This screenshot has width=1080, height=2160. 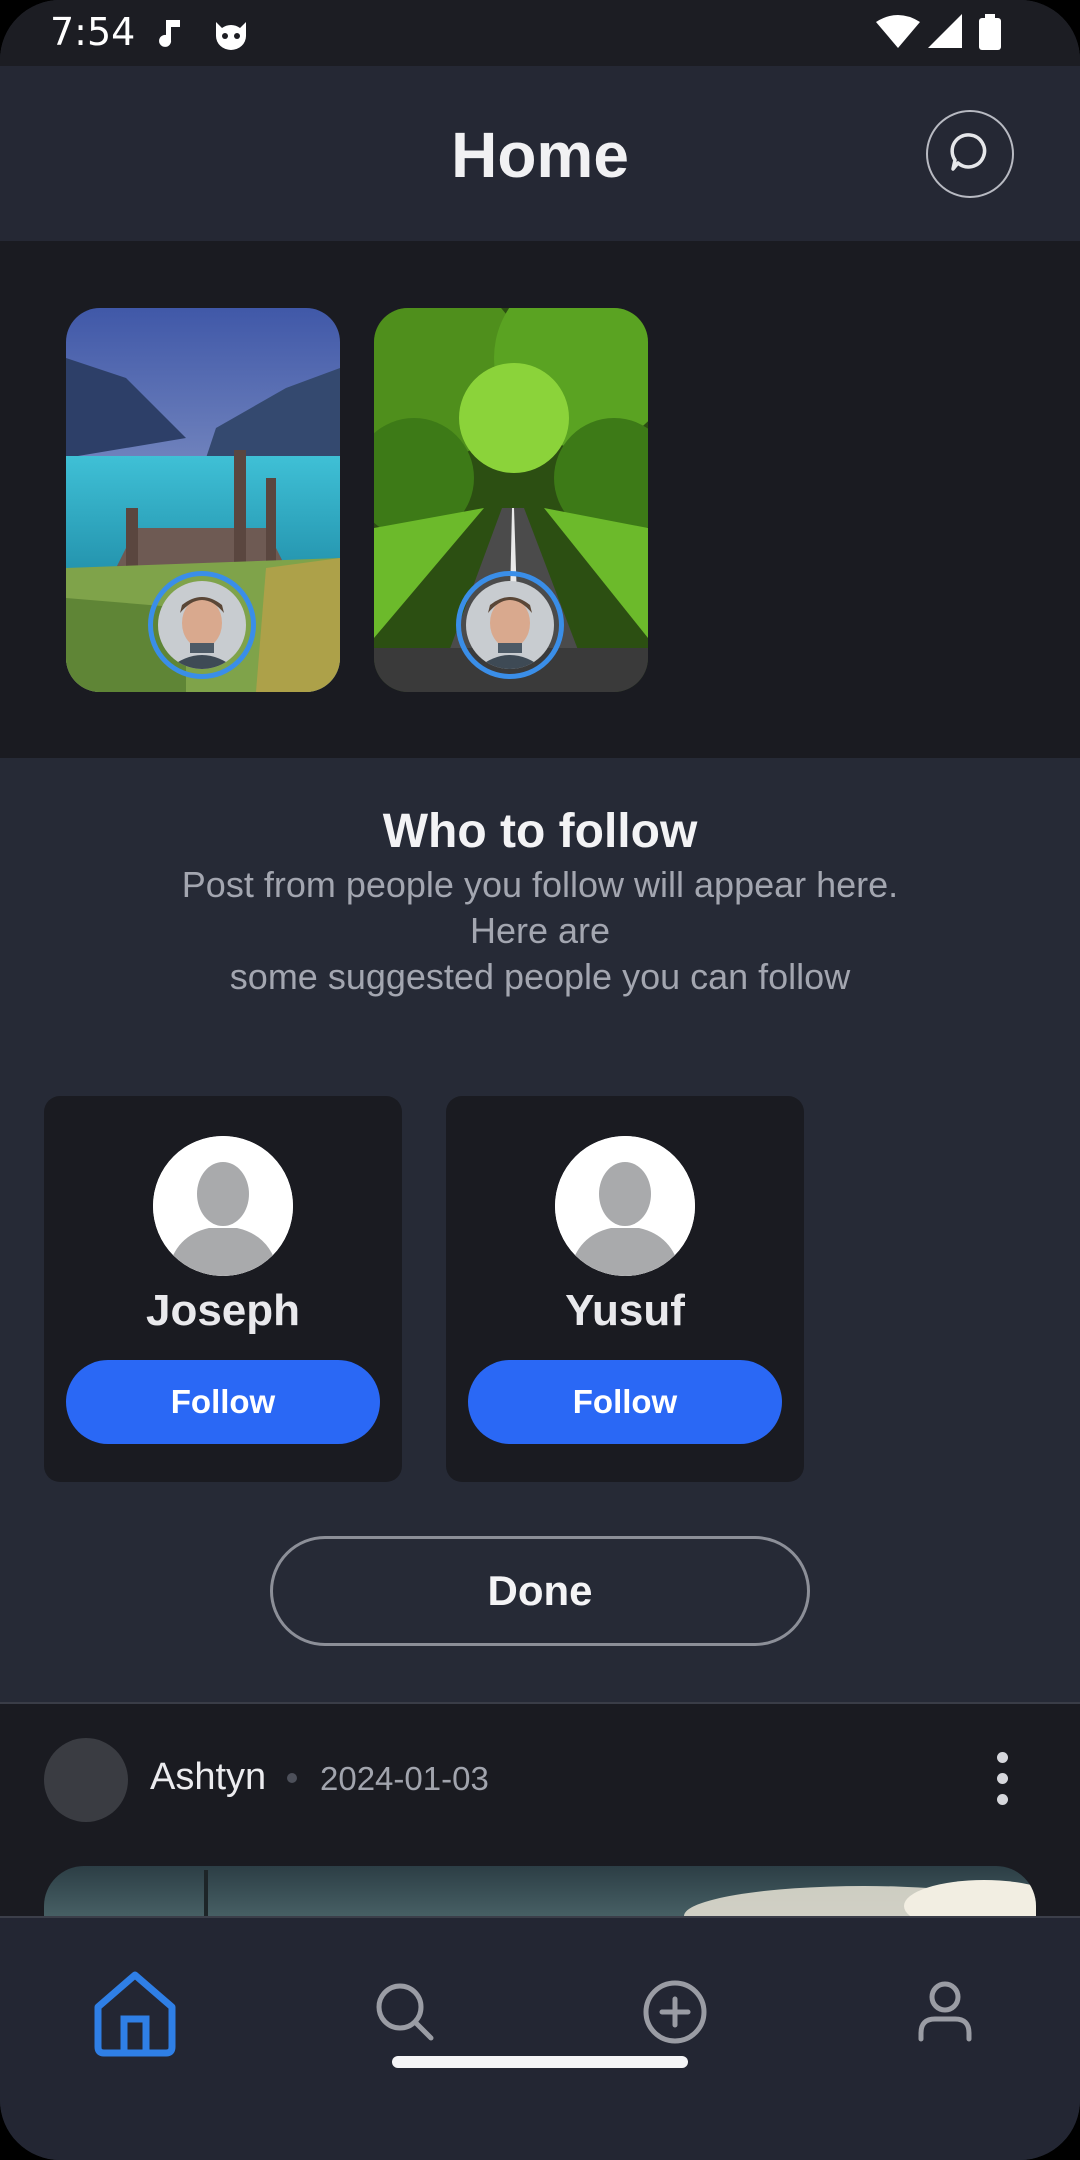 What do you see at coordinates (231, 35) in the screenshot?
I see `cat-face-icon` at bounding box center [231, 35].